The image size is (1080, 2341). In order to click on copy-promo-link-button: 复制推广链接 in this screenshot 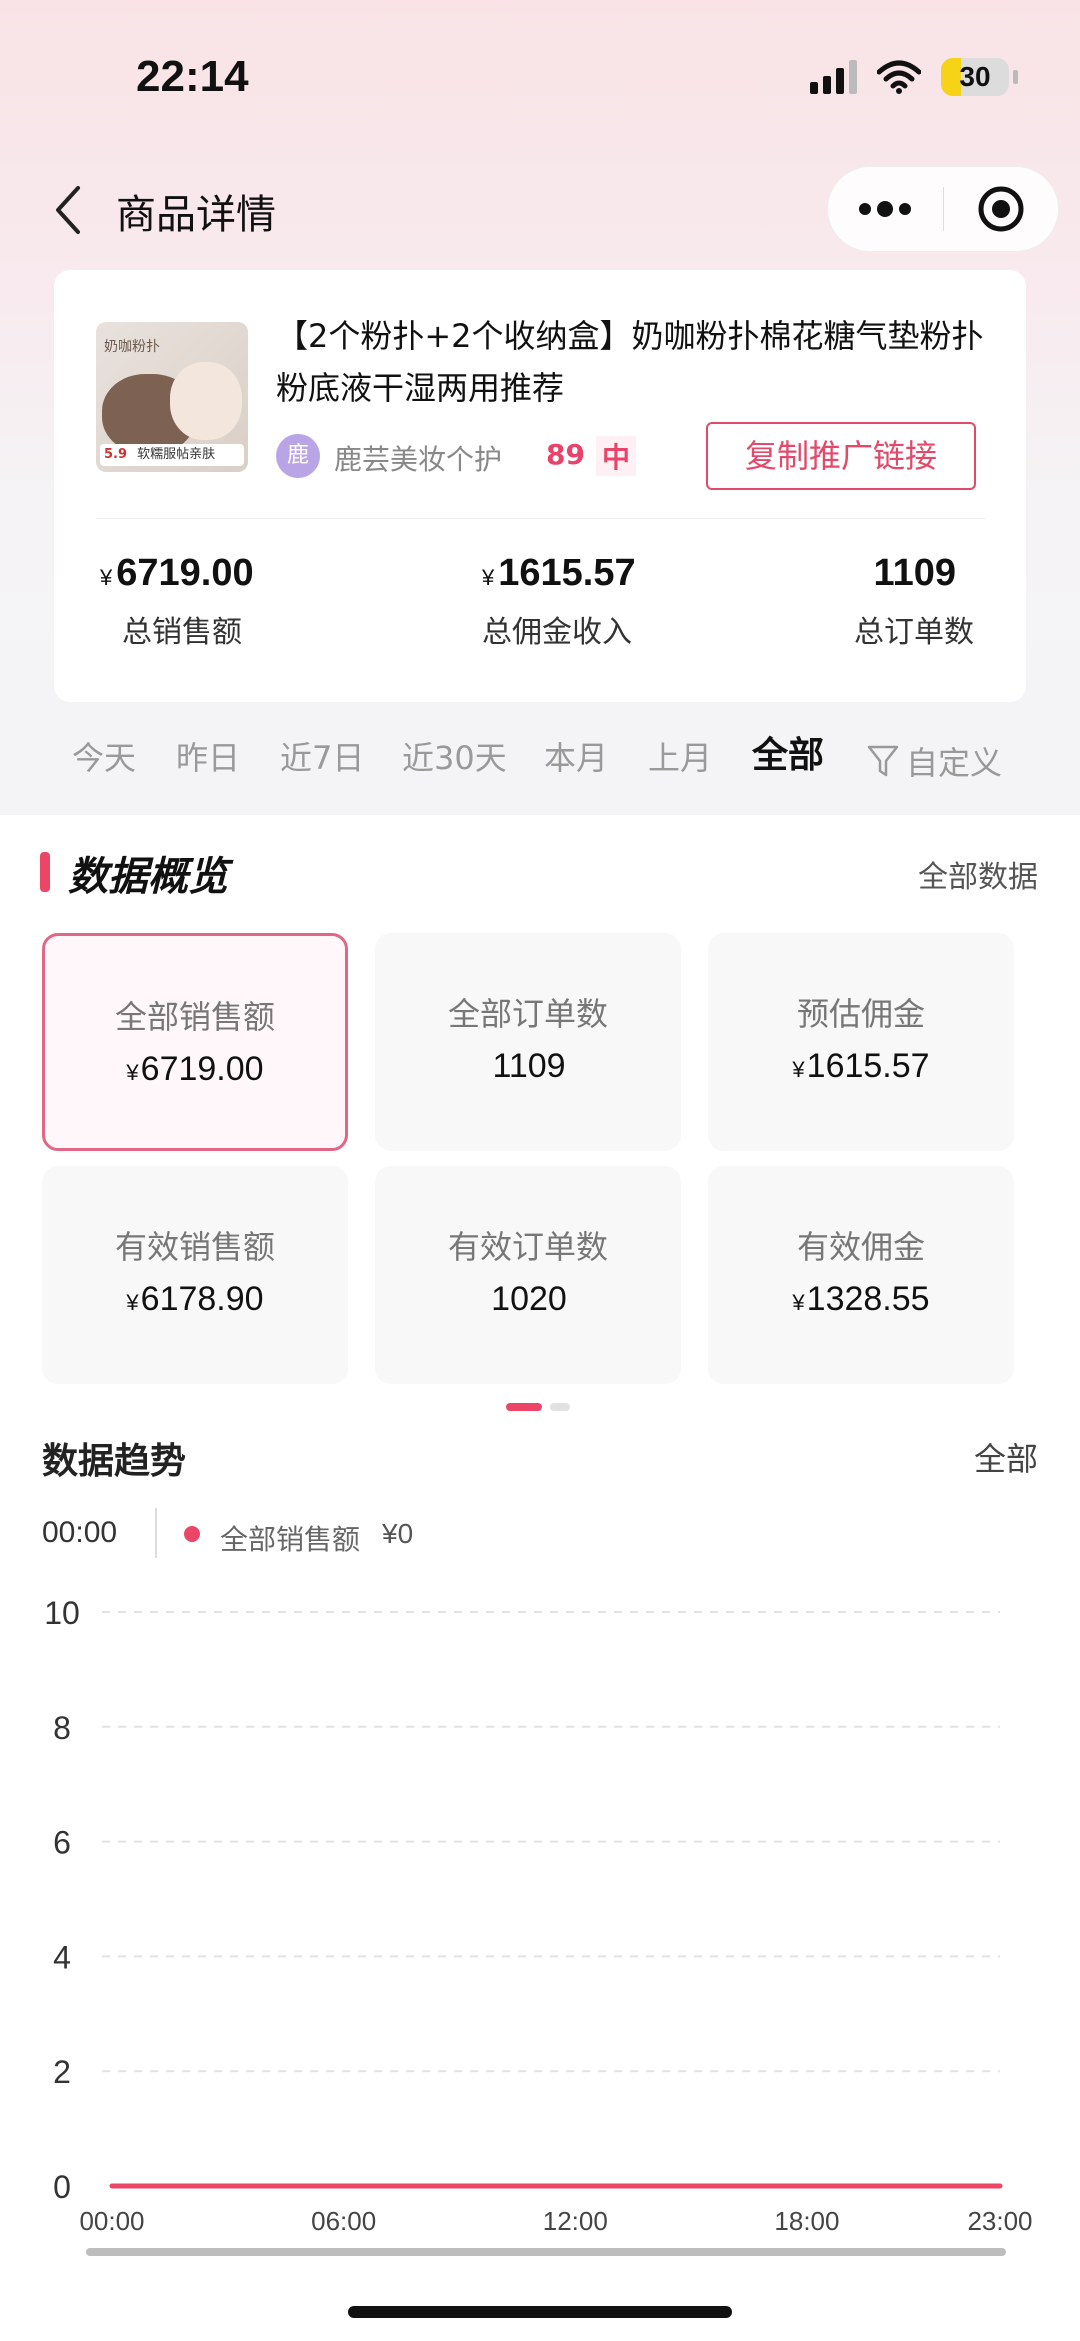, I will do `click(841, 456)`.